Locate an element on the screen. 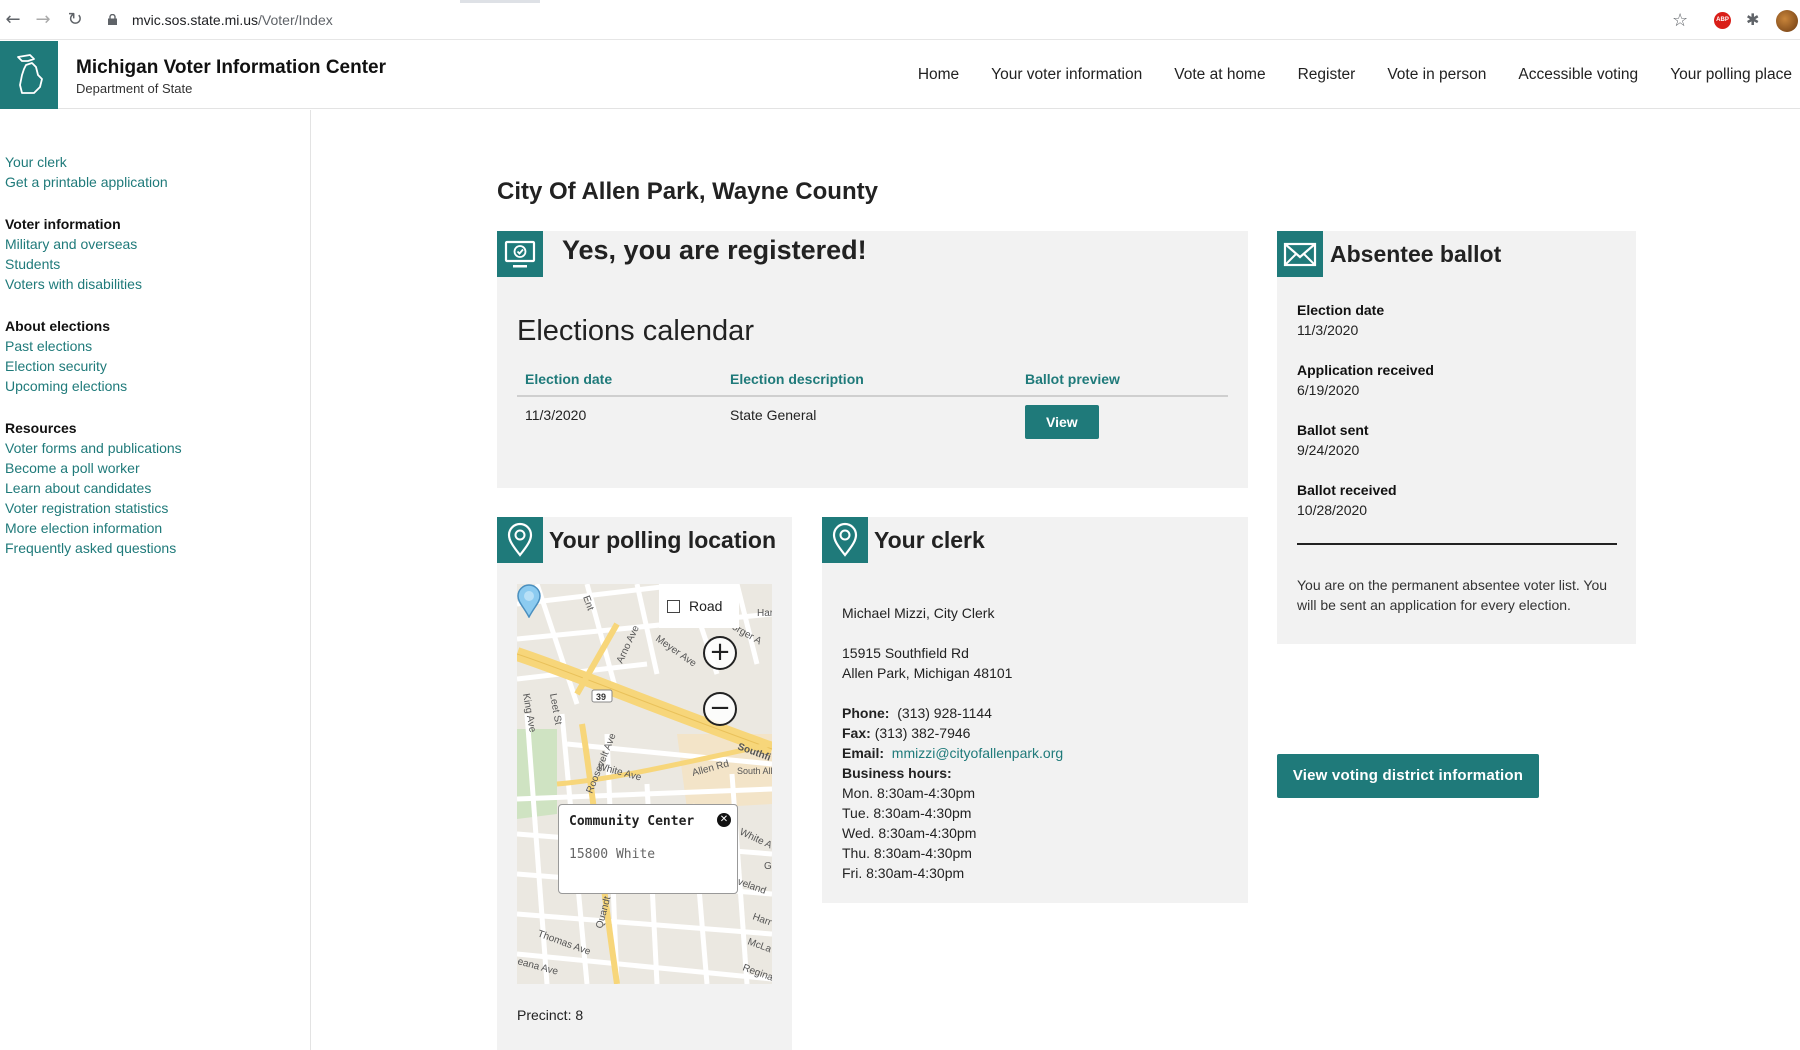 The image size is (1800, 1050). calendar-title: Elections calendar is located at coordinates (635, 331).